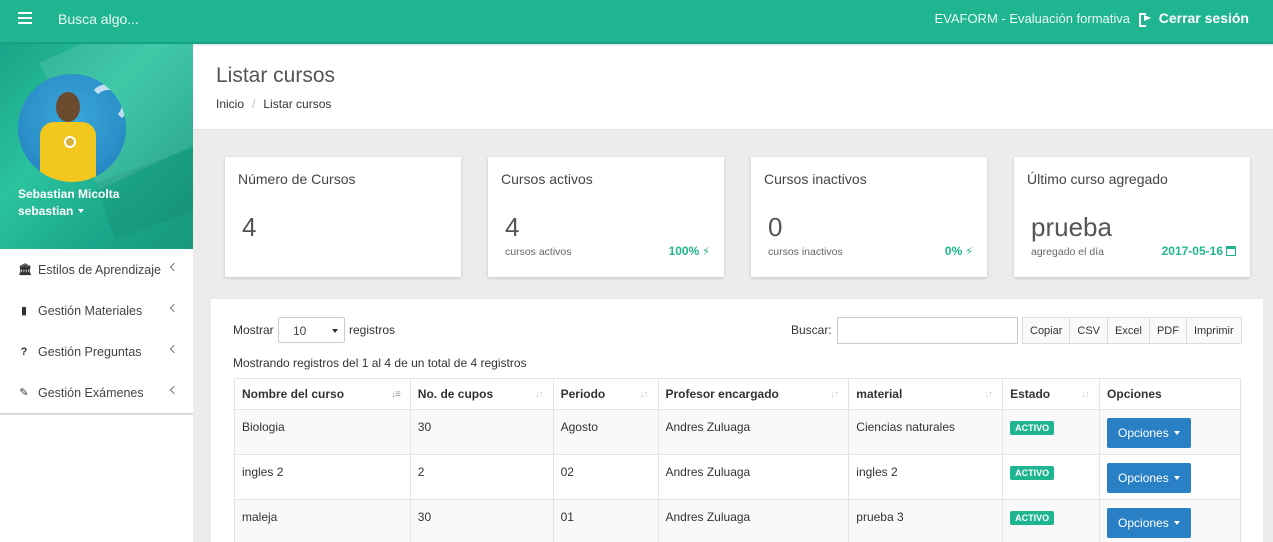 This screenshot has width=1273, height=542. Describe the element at coordinates (958, 251) in the screenshot. I see `card-percentage: 0% ⚡︎` at that location.